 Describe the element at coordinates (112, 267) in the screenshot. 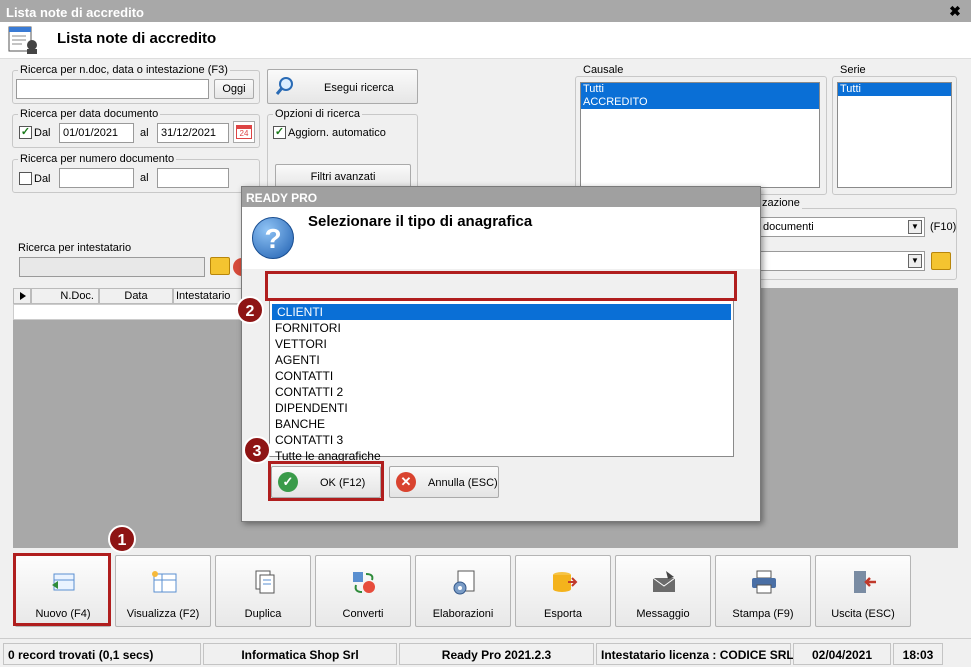

I see `holder-input` at that location.